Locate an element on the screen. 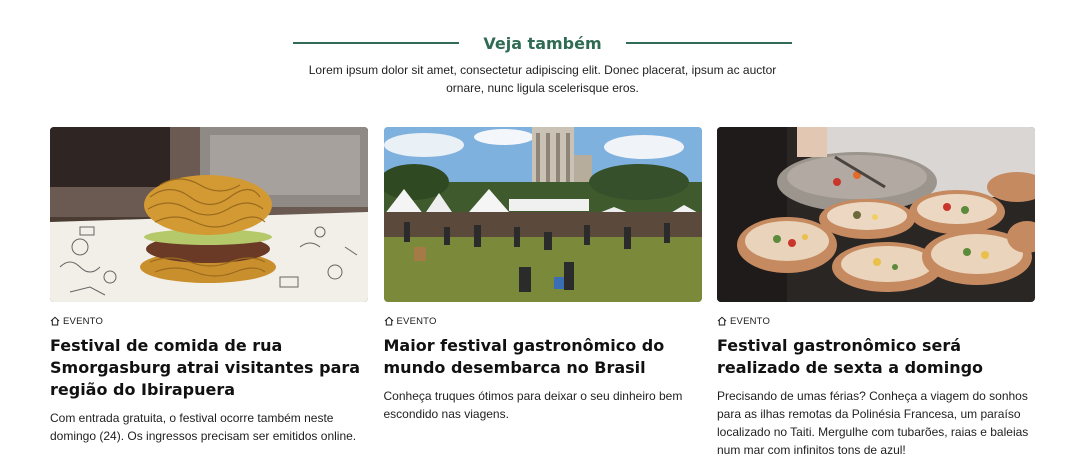 Image resolution: width=1085 pixels, height=476 pixels. outdoor-festival-image is located at coordinates (542, 214).